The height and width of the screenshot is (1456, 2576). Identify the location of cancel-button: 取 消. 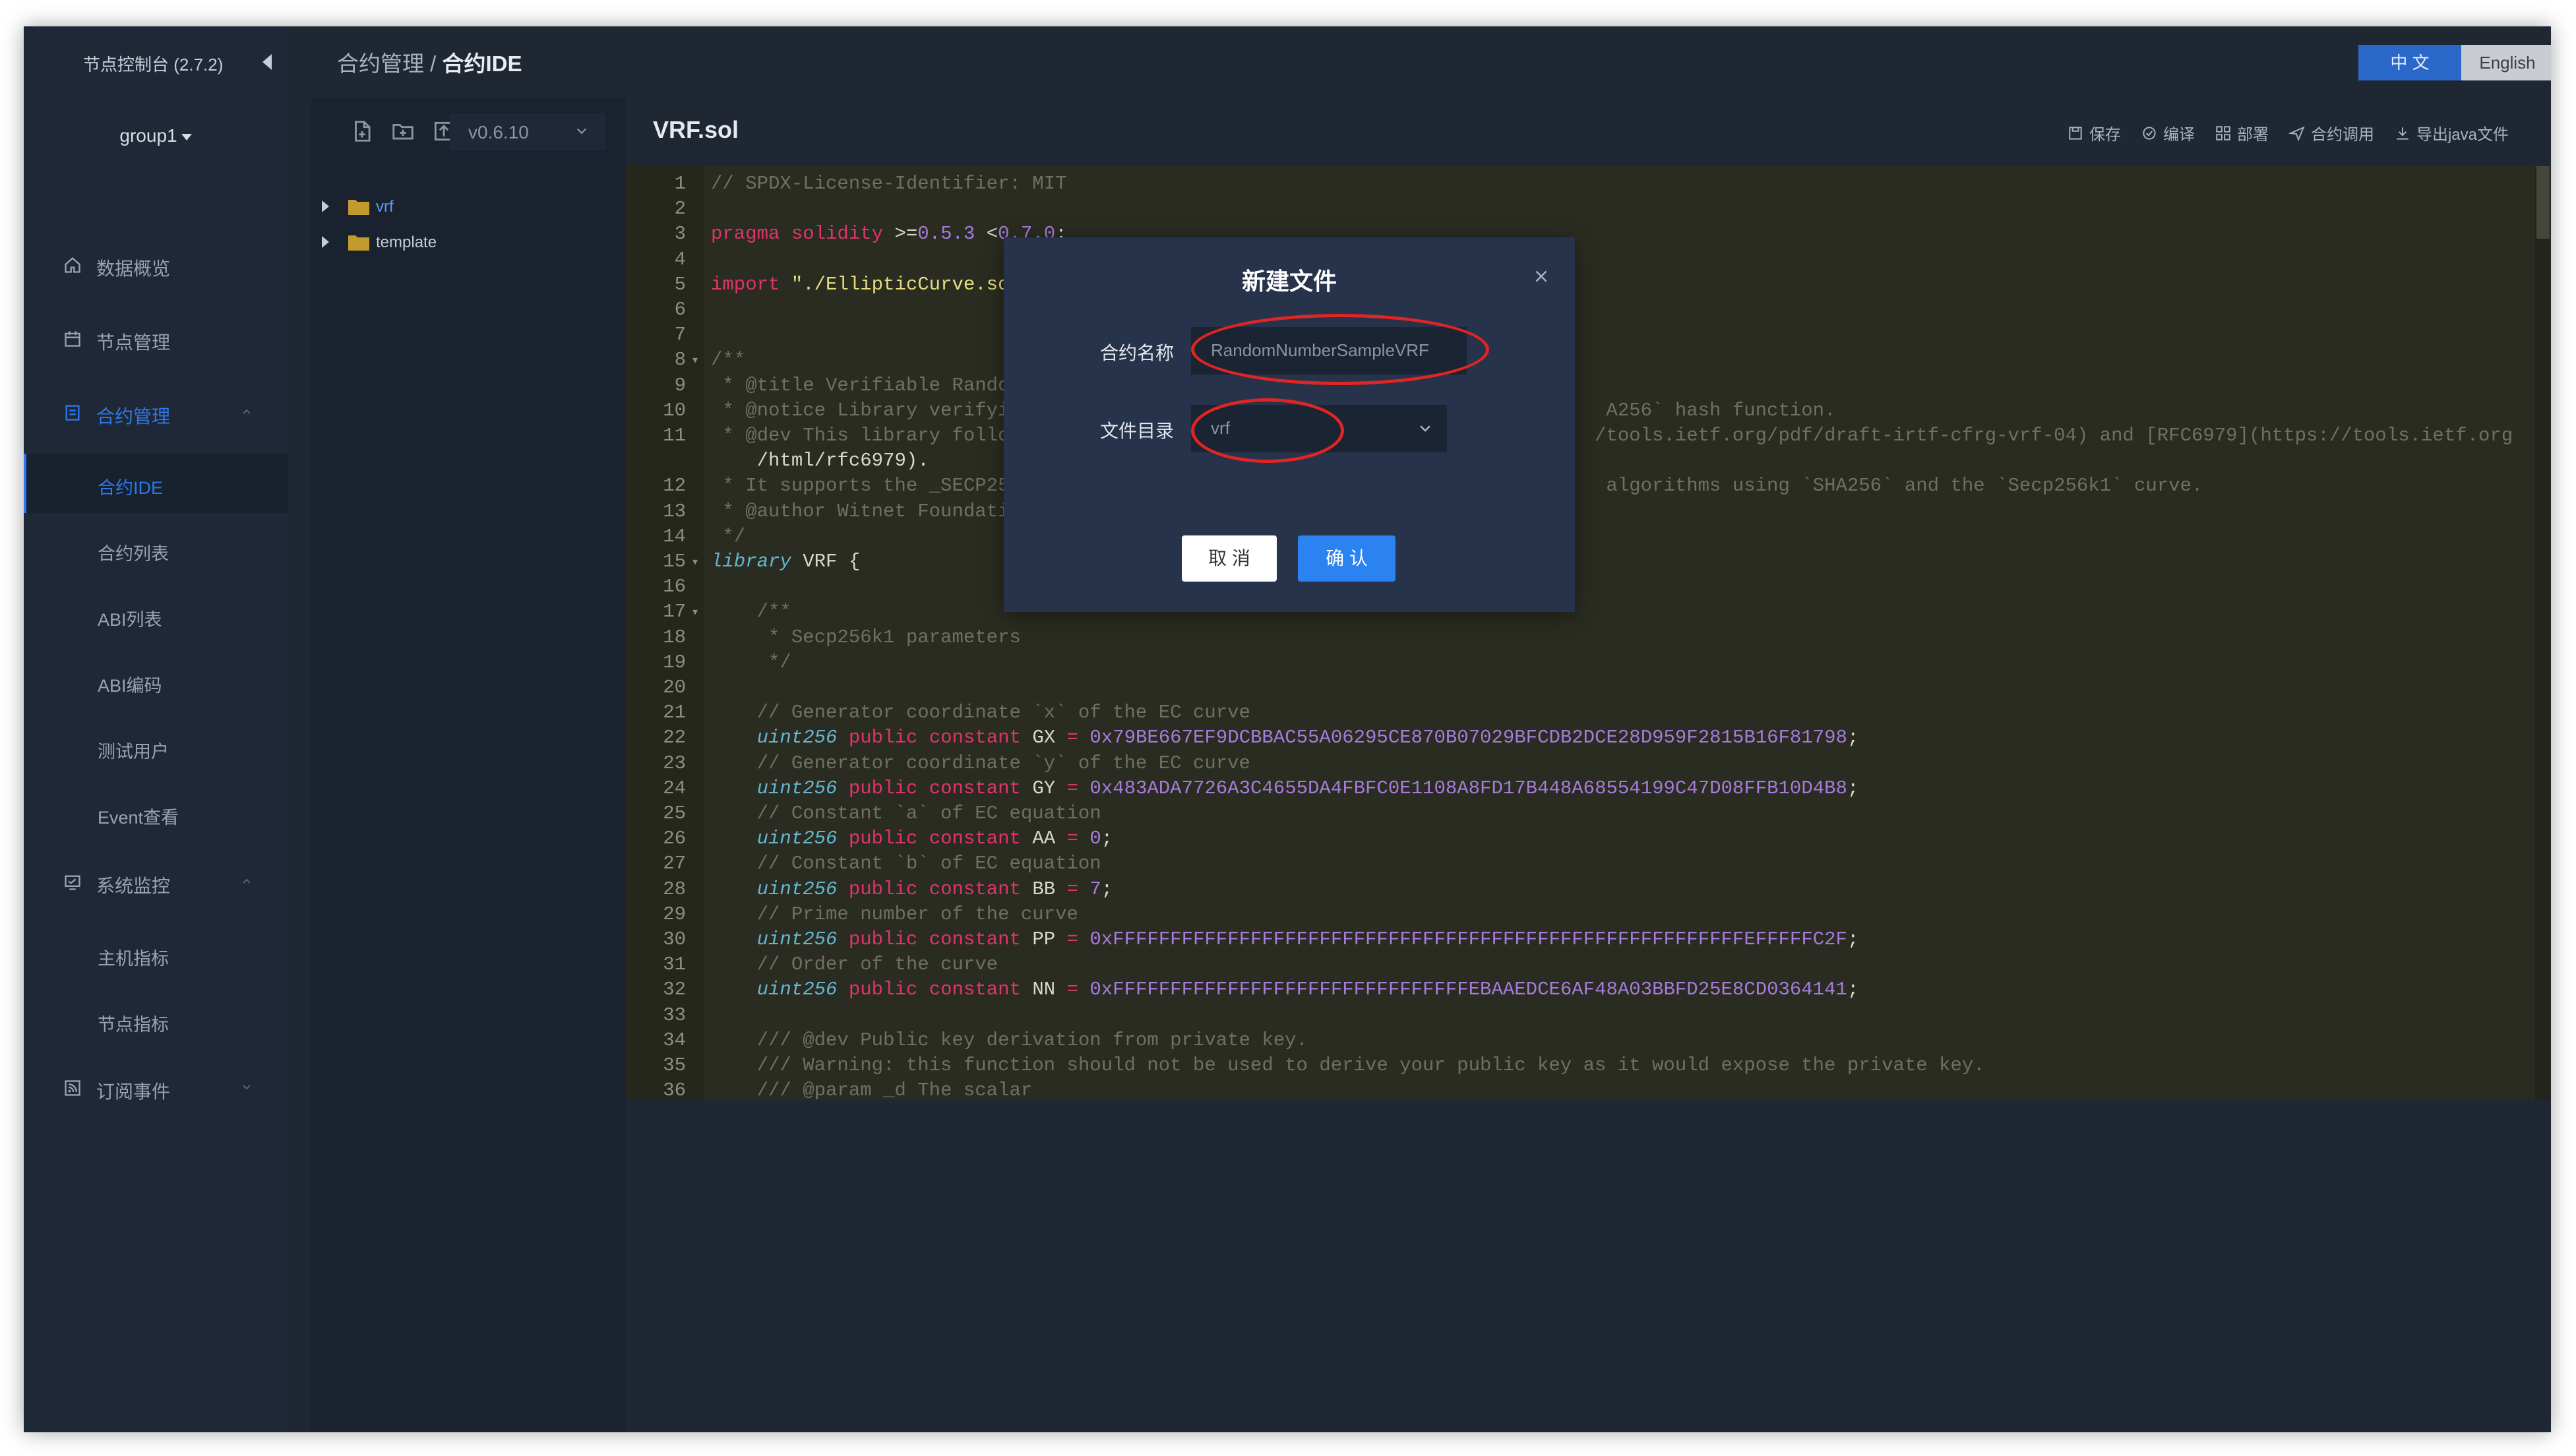
(1229, 558).